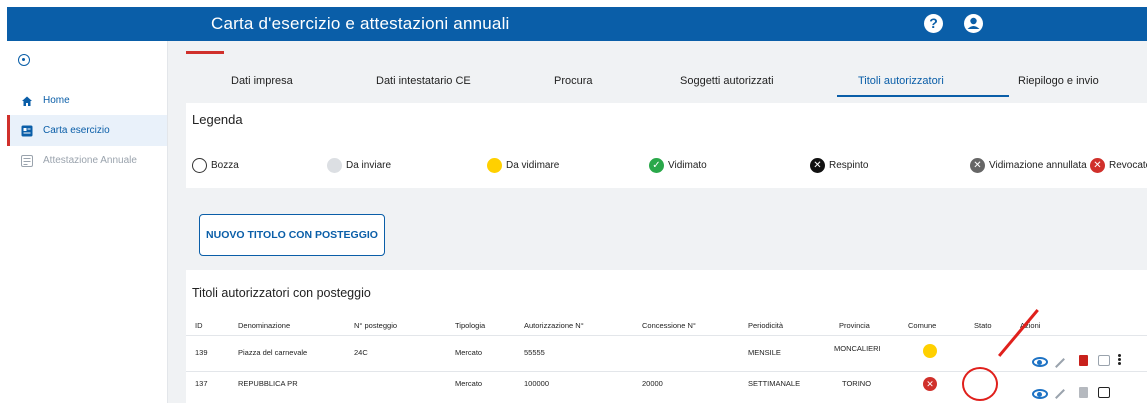 The image size is (1147, 403). What do you see at coordinates (27, 160) in the screenshot?
I see `document-icon` at bounding box center [27, 160].